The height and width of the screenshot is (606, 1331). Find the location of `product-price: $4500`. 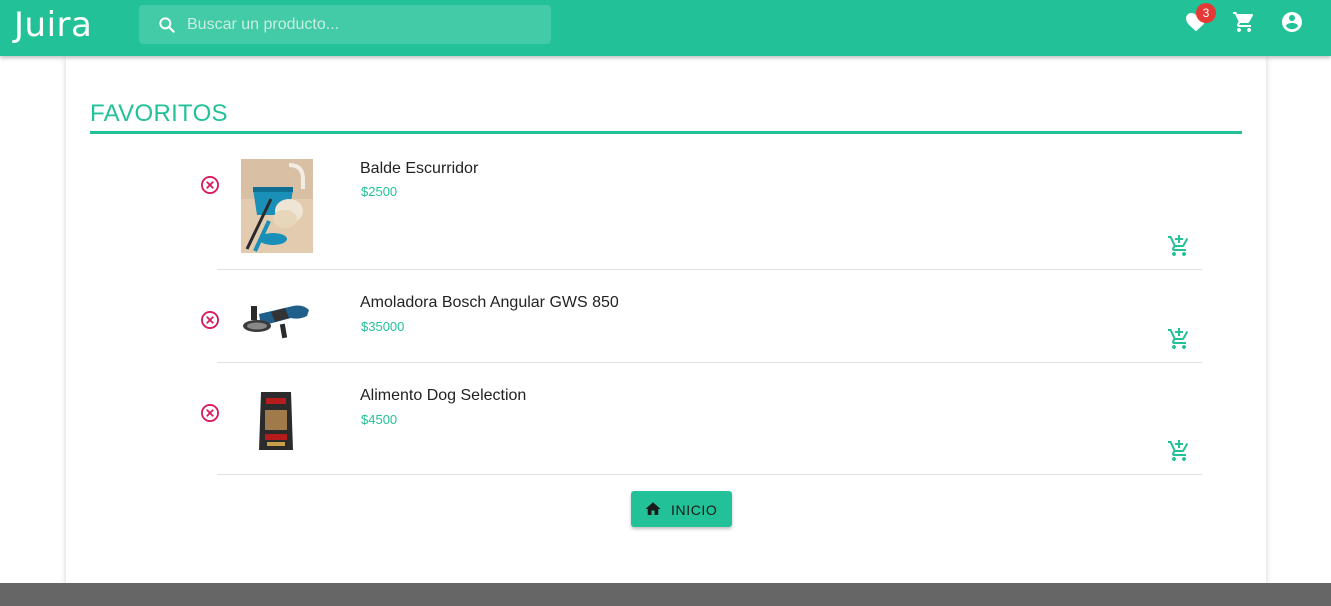

product-price: $4500 is located at coordinates (379, 419).